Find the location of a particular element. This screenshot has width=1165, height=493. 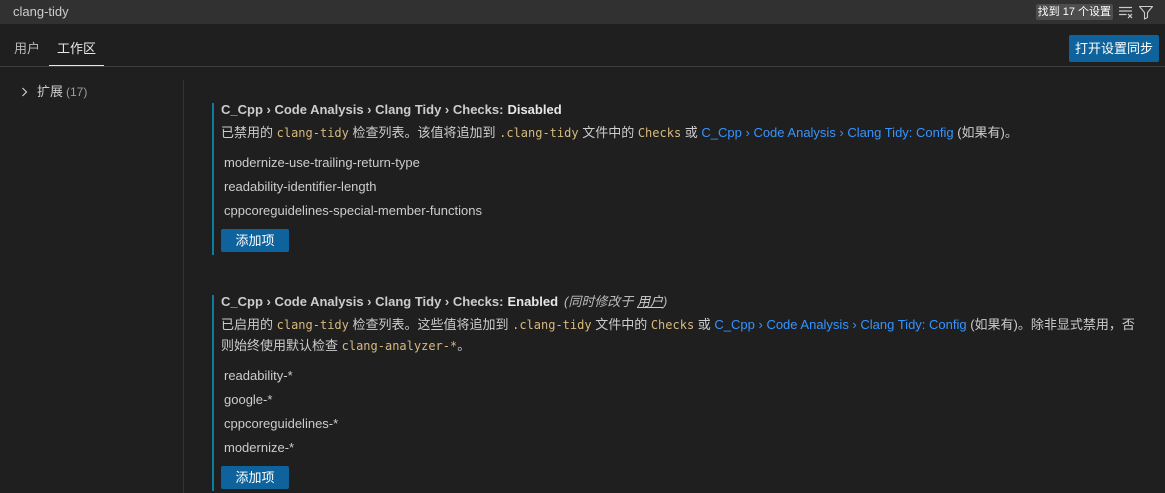

list-item: readability-identifier-length is located at coordinates (531, 187).